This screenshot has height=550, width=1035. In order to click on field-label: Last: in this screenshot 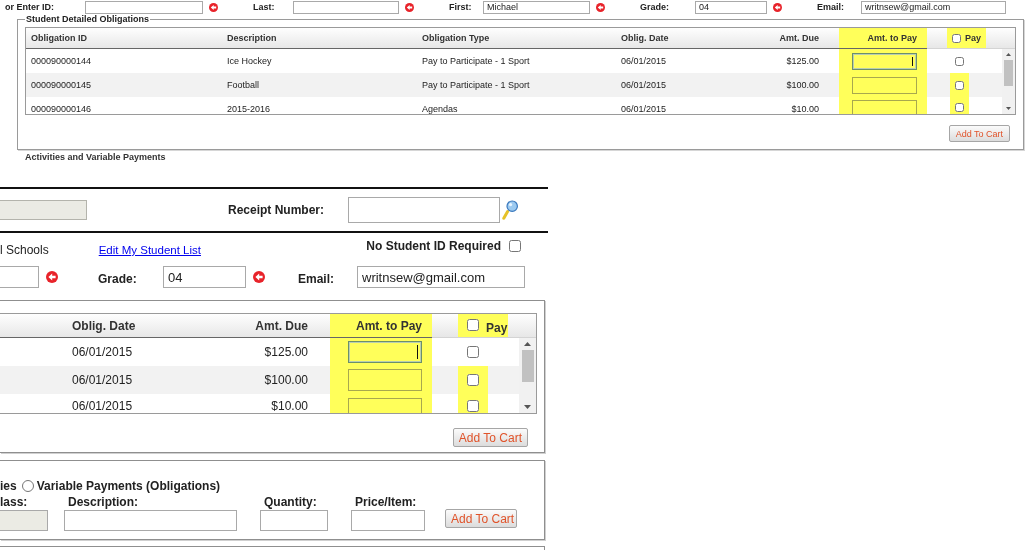, I will do `click(264, 7)`.